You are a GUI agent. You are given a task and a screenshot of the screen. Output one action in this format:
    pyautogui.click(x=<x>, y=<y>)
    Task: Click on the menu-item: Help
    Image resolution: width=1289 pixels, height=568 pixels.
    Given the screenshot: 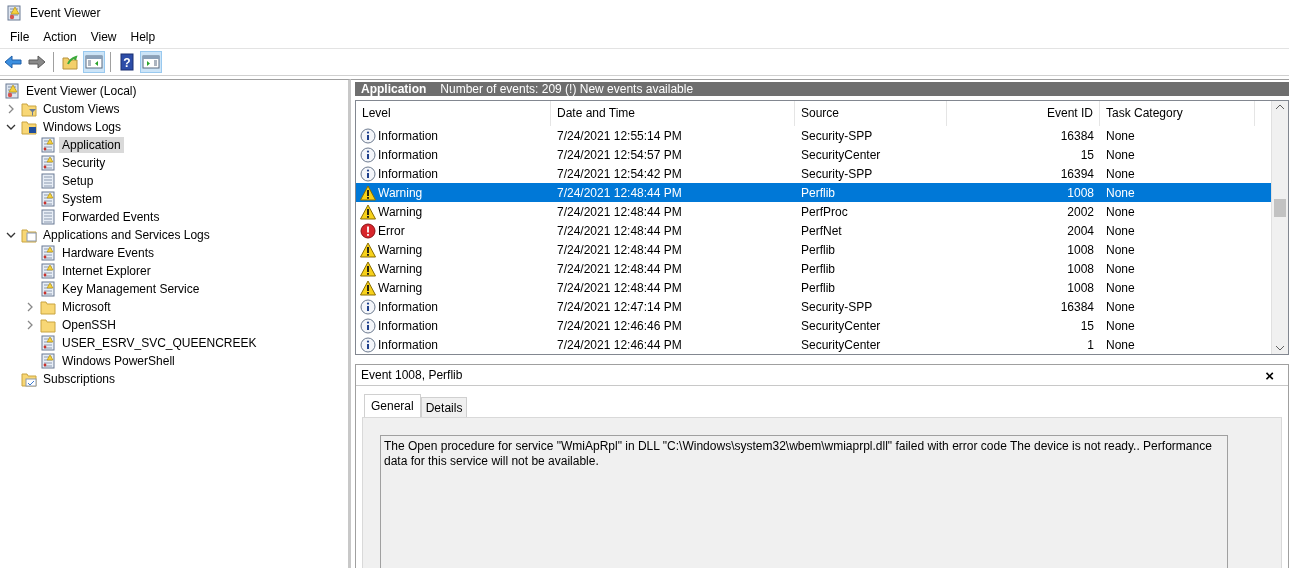 What is the action you would take?
    pyautogui.click(x=143, y=37)
    